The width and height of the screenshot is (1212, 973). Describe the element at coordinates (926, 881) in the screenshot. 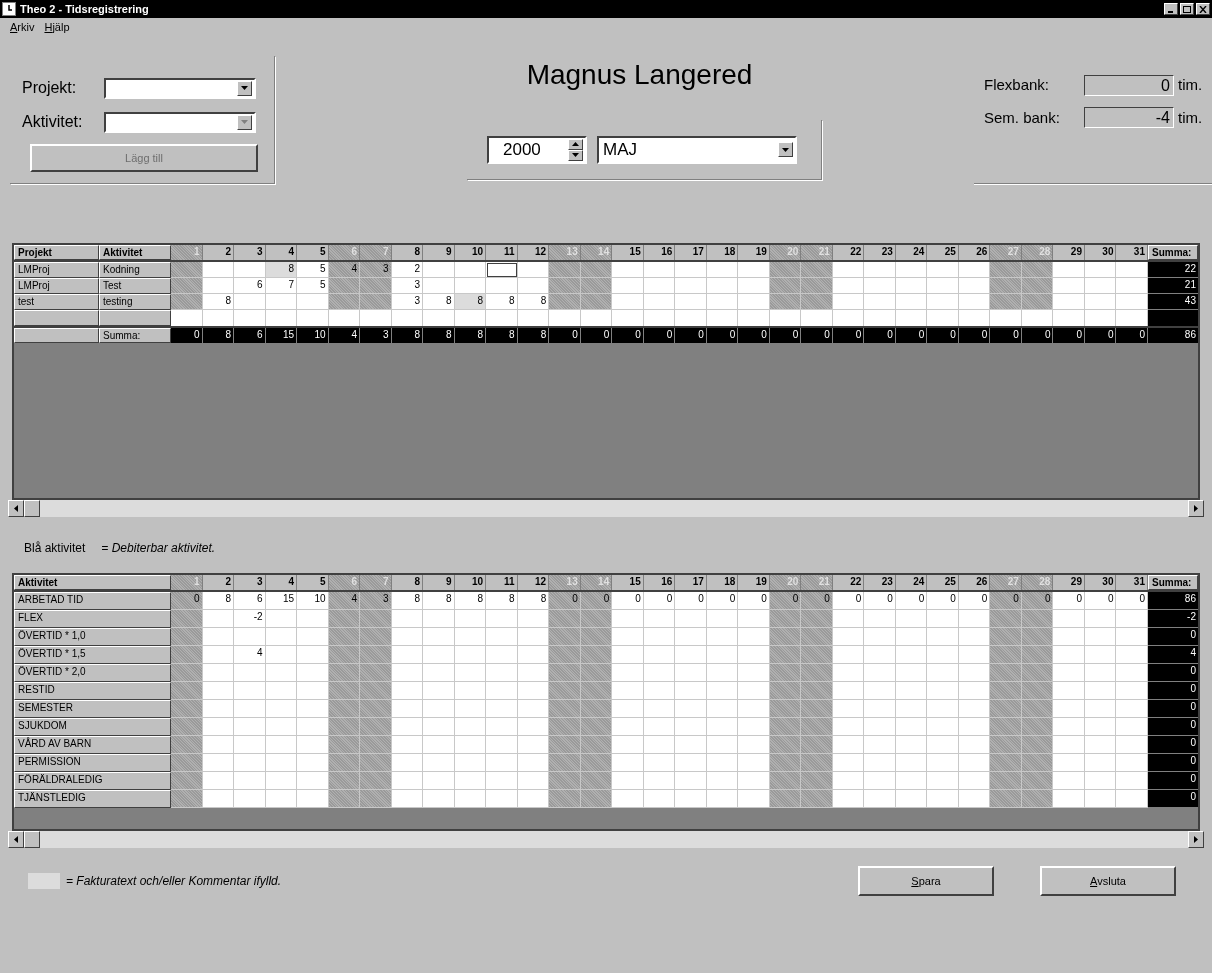

I see `footer-button: Spara` at that location.